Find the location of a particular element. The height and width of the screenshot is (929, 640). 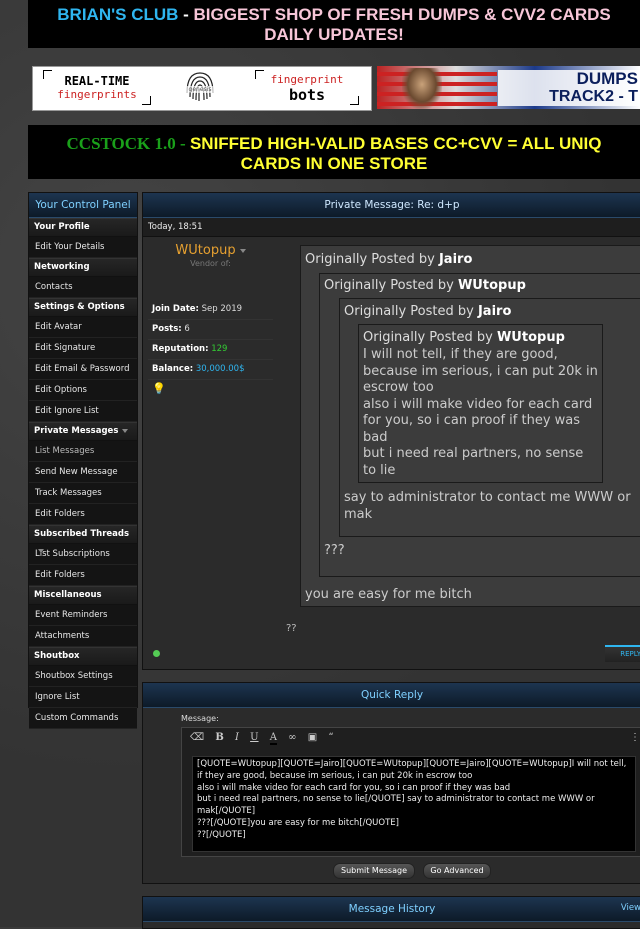

sidebar-item-ignore-list: Ignore List is located at coordinates (83, 697).